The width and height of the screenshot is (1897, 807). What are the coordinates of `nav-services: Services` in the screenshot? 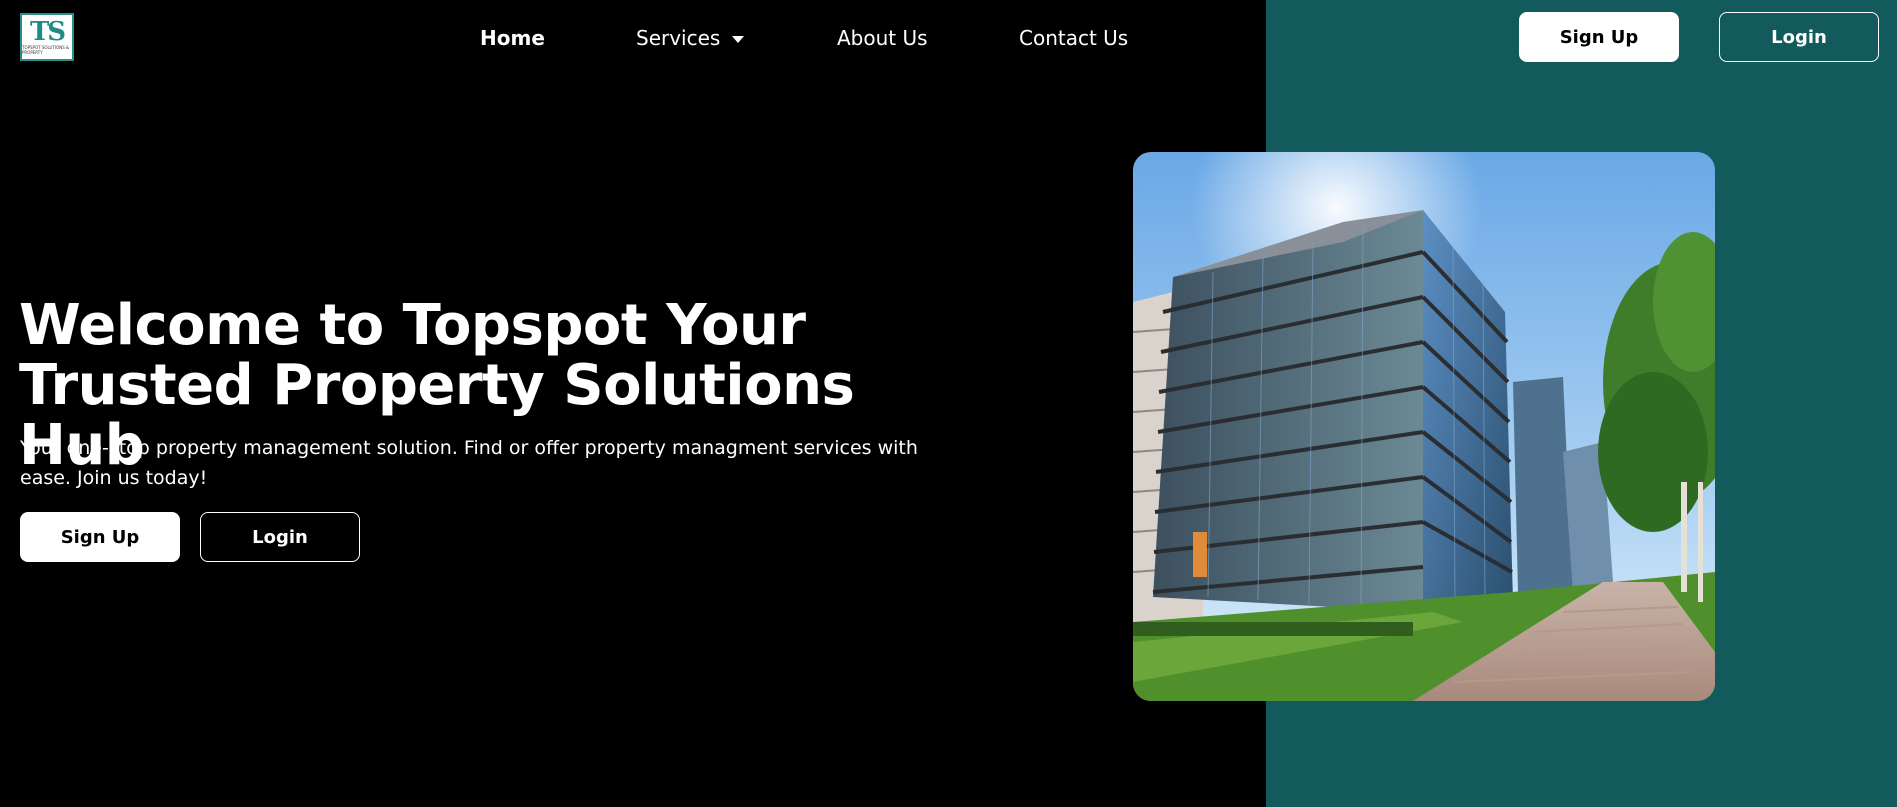 It's located at (690, 38).